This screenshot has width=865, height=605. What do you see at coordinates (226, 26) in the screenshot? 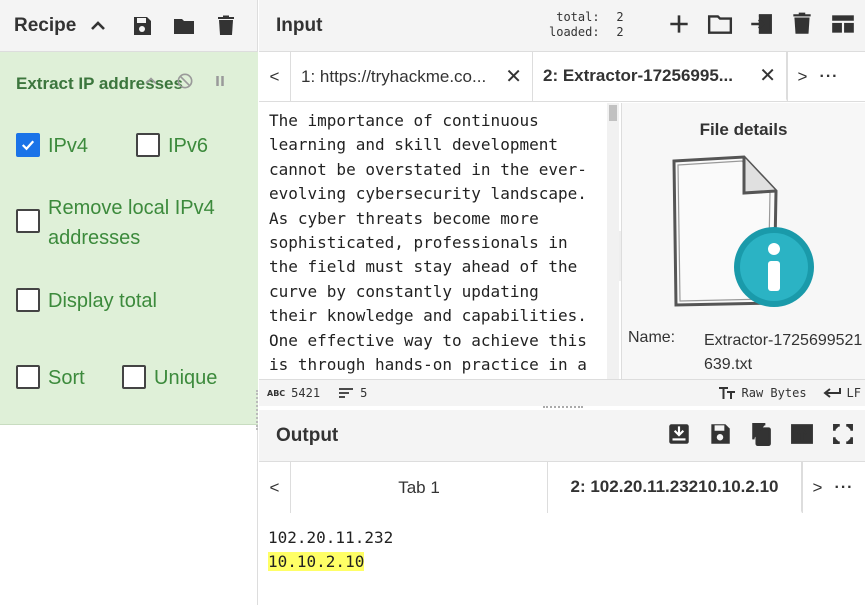
I see `clear-recipe-trash-icon` at bounding box center [226, 26].